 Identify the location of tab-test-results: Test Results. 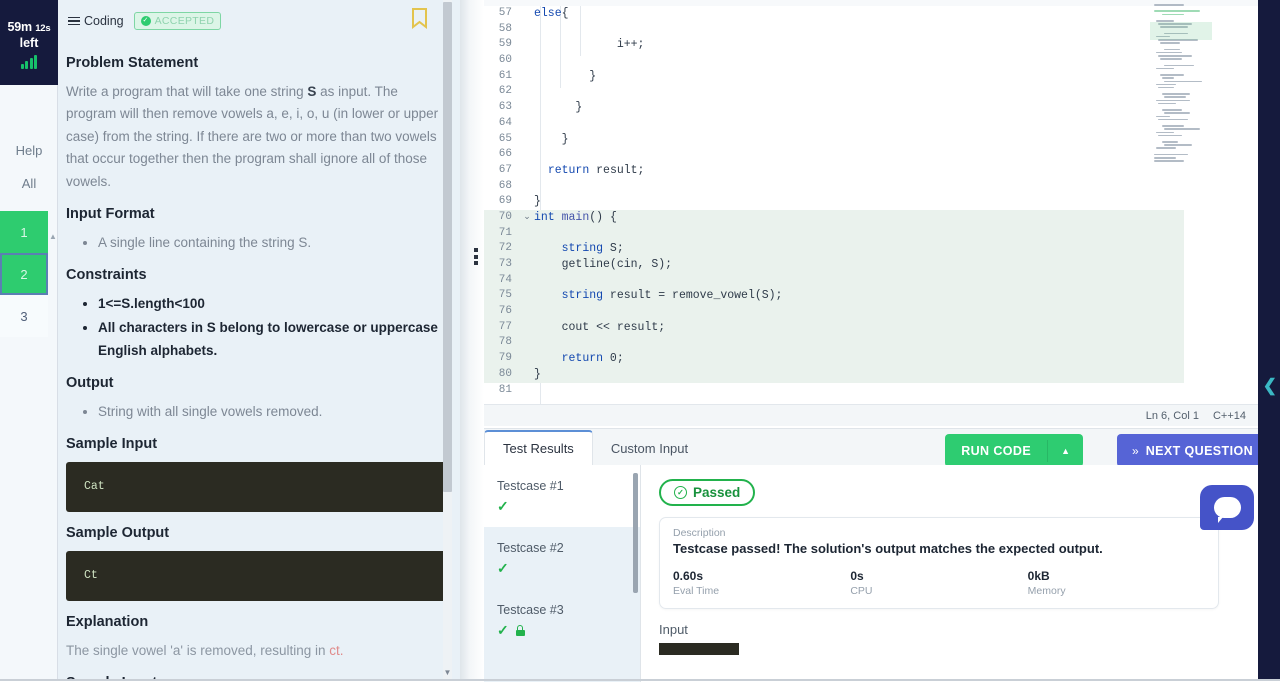
(538, 447).